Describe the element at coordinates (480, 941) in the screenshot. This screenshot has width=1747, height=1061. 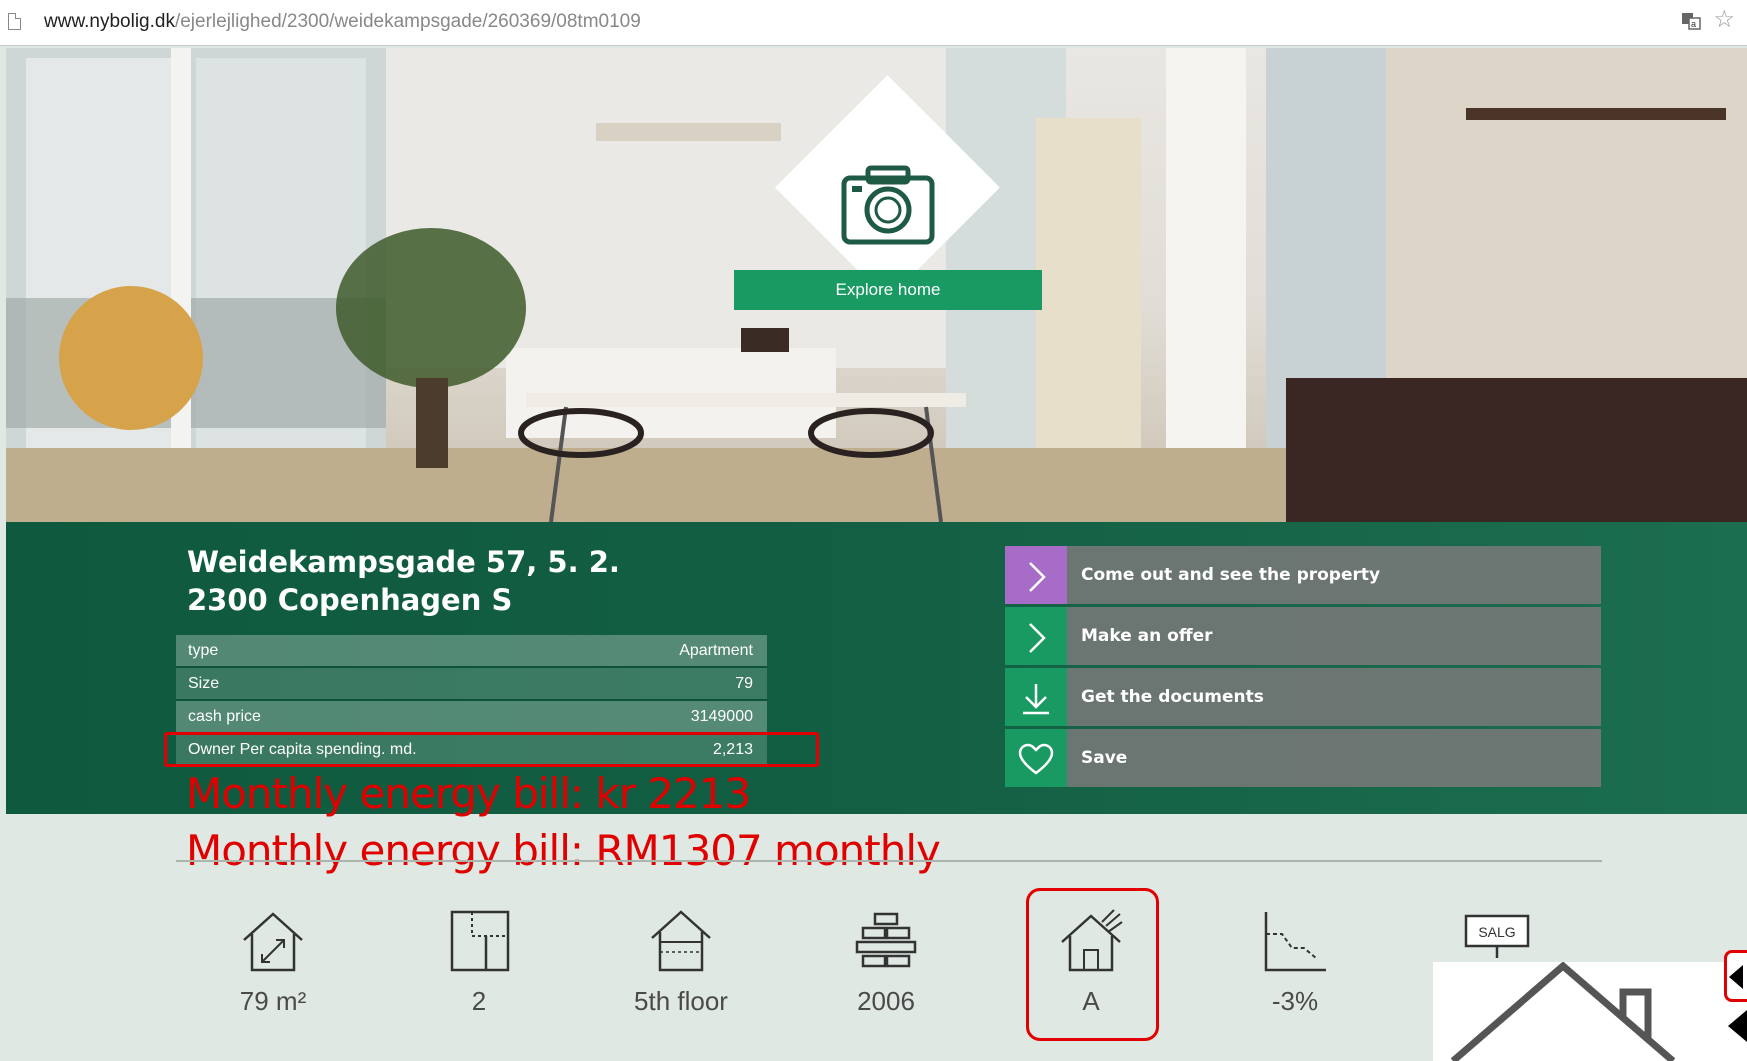
I see `floorplan-rooms-icon` at that location.